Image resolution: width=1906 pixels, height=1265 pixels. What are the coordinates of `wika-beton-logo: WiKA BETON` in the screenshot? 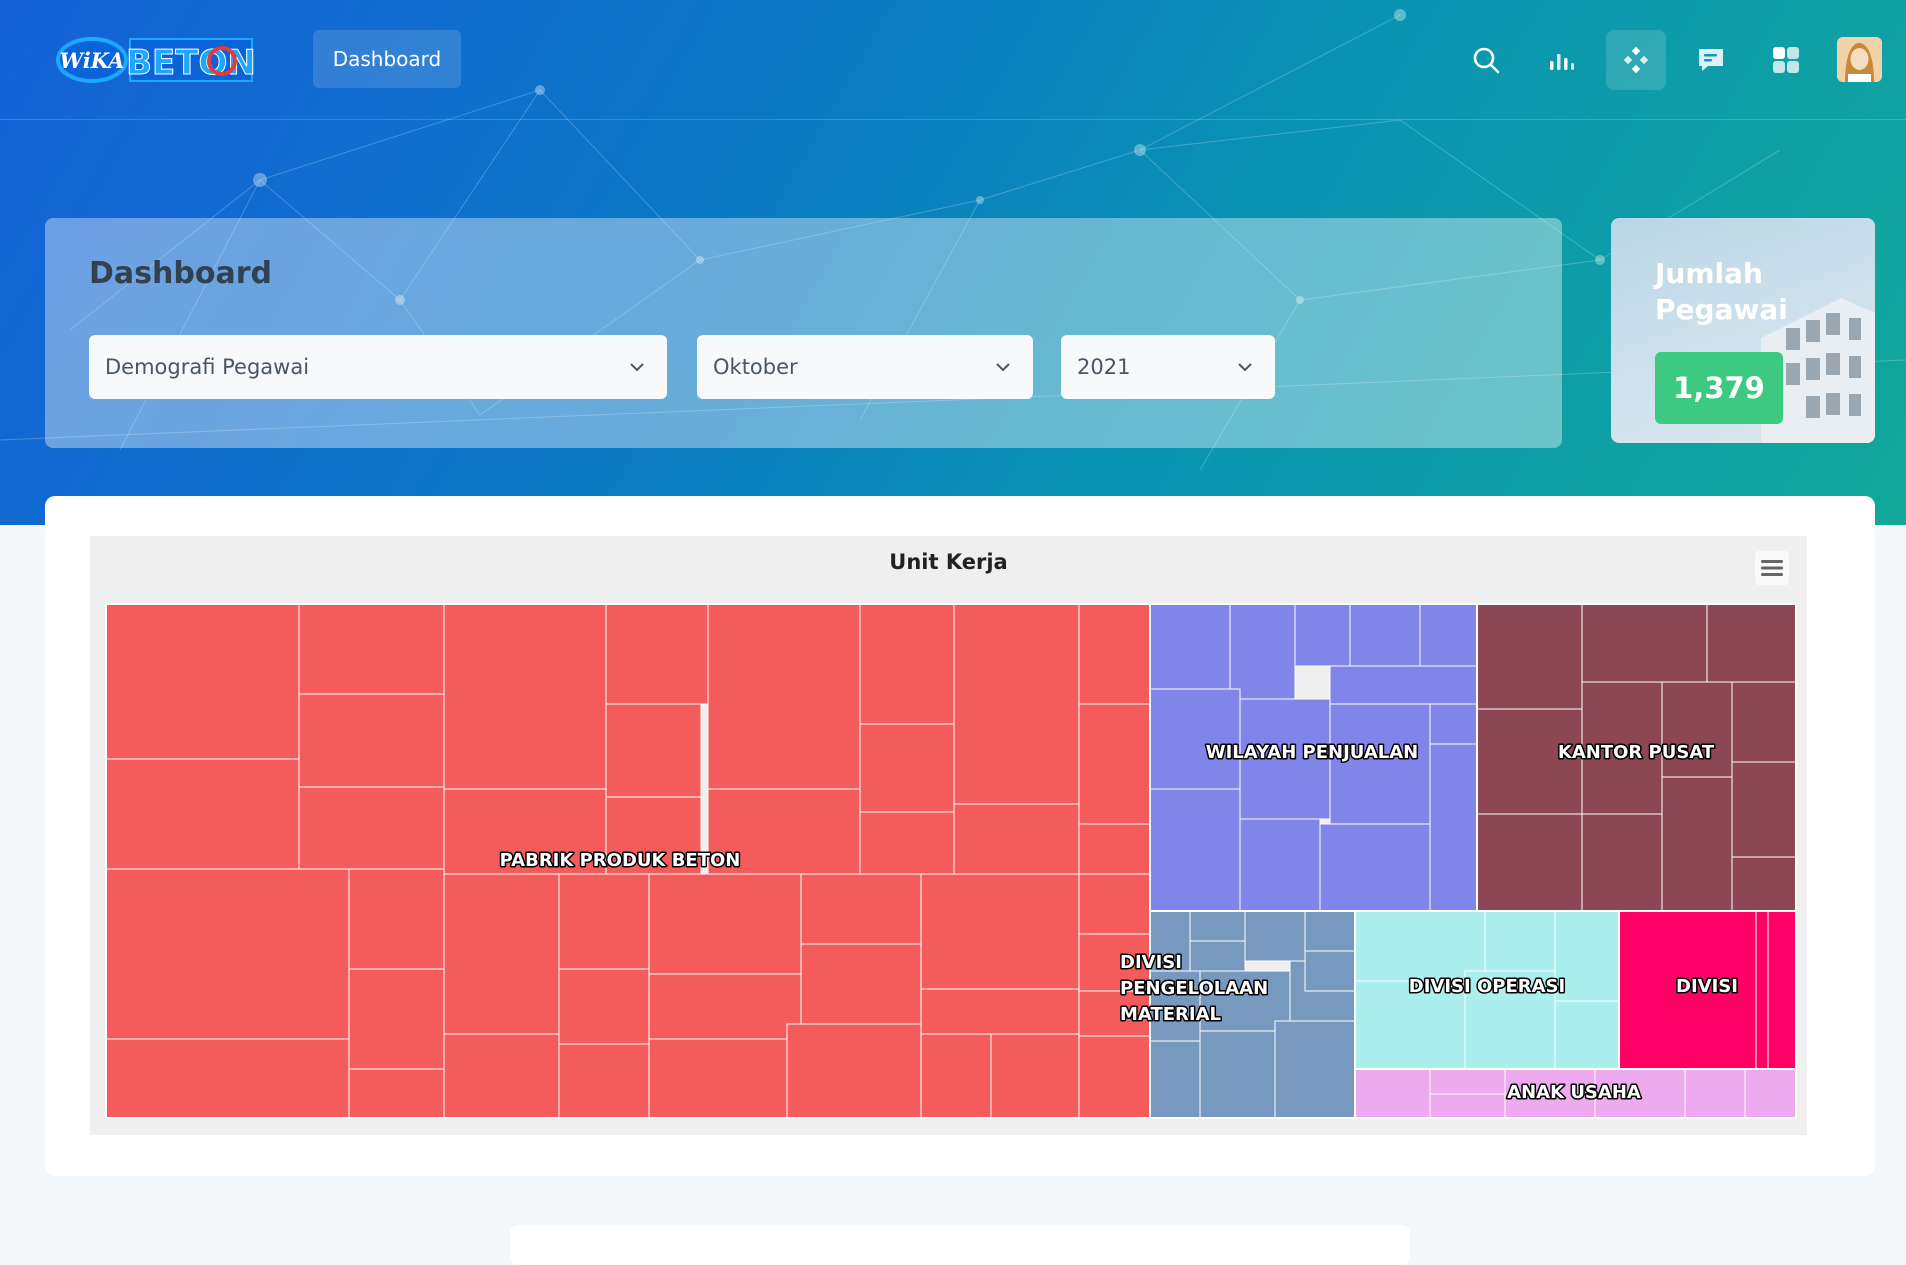 It's located at (155, 60).